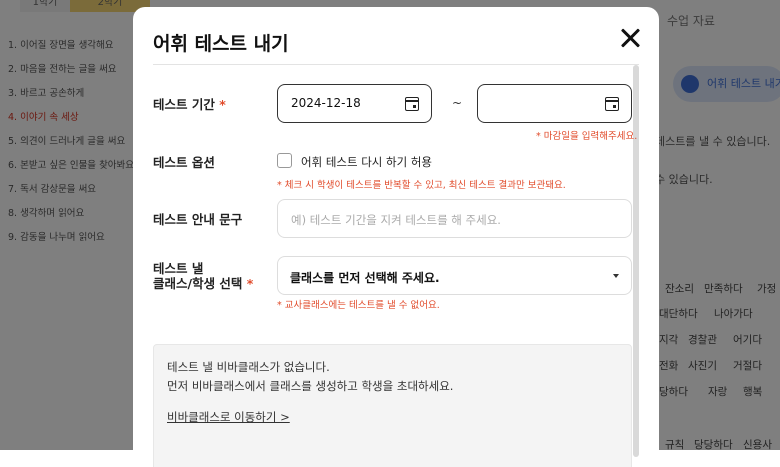 The image size is (780, 467). Describe the element at coordinates (248, 367) in the screenshot. I see `info-line-1: 테스트 낼 비바클래스가 없습니다.` at that location.